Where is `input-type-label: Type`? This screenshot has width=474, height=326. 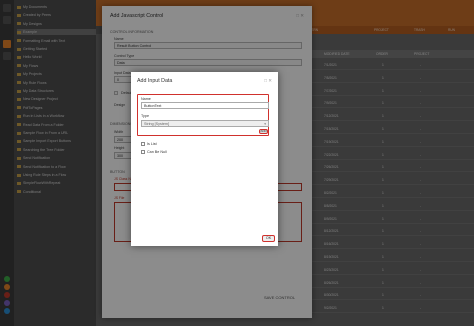
input-type-label: Type is located at coordinates (145, 116).